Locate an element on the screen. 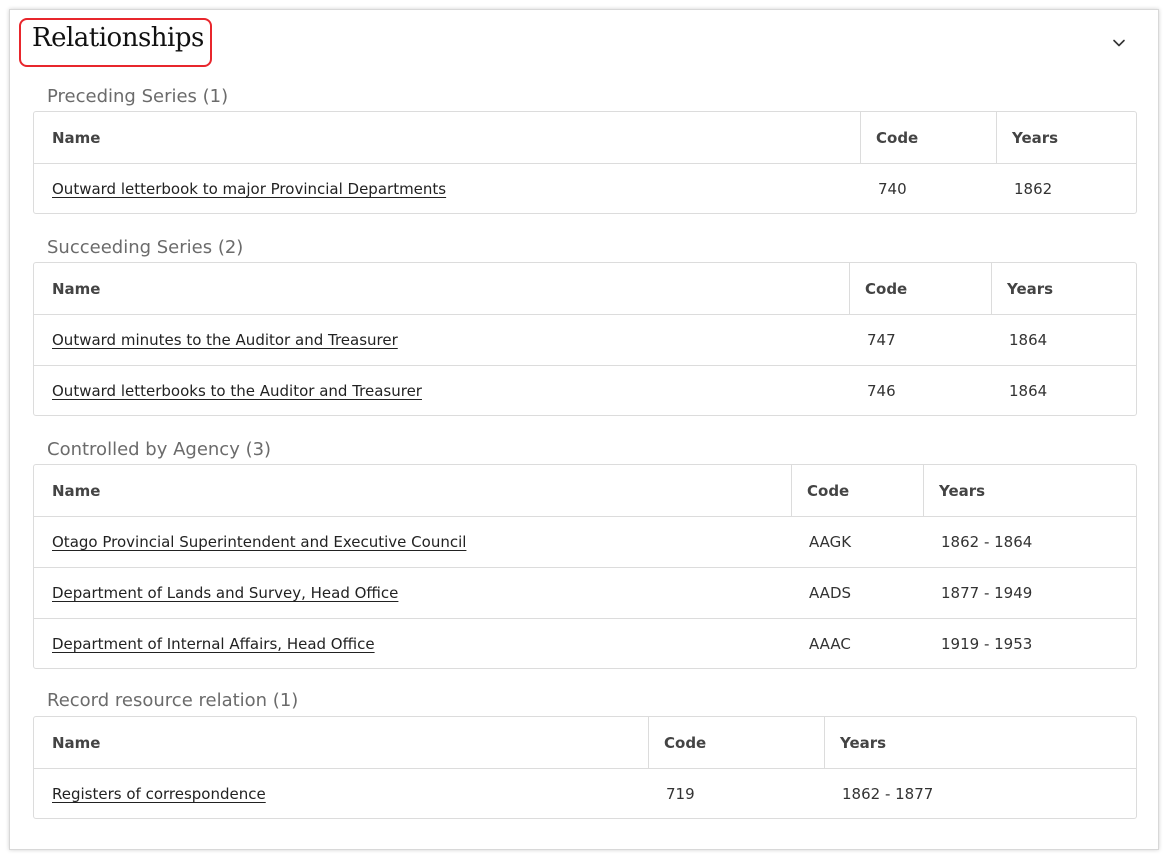  panel-title: Relationships is located at coordinates (118, 38).